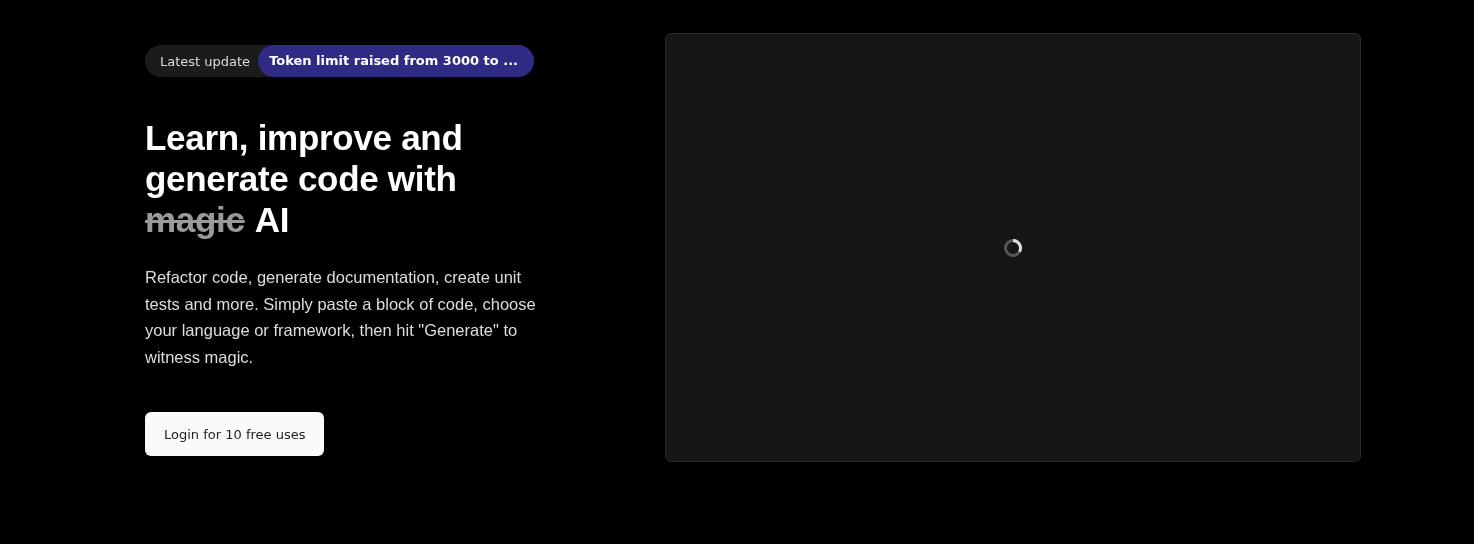 This screenshot has height=544, width=1474. I want to click on headline-line: generate code with, so click(301, 178).